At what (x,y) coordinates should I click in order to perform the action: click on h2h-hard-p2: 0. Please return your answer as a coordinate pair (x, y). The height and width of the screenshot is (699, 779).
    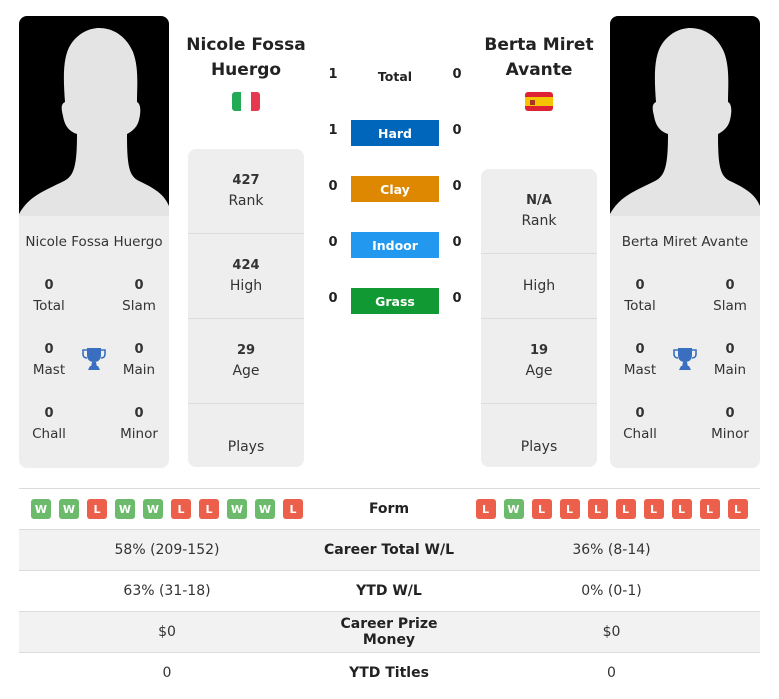
    Looking at the image, I should click on (457, 130).